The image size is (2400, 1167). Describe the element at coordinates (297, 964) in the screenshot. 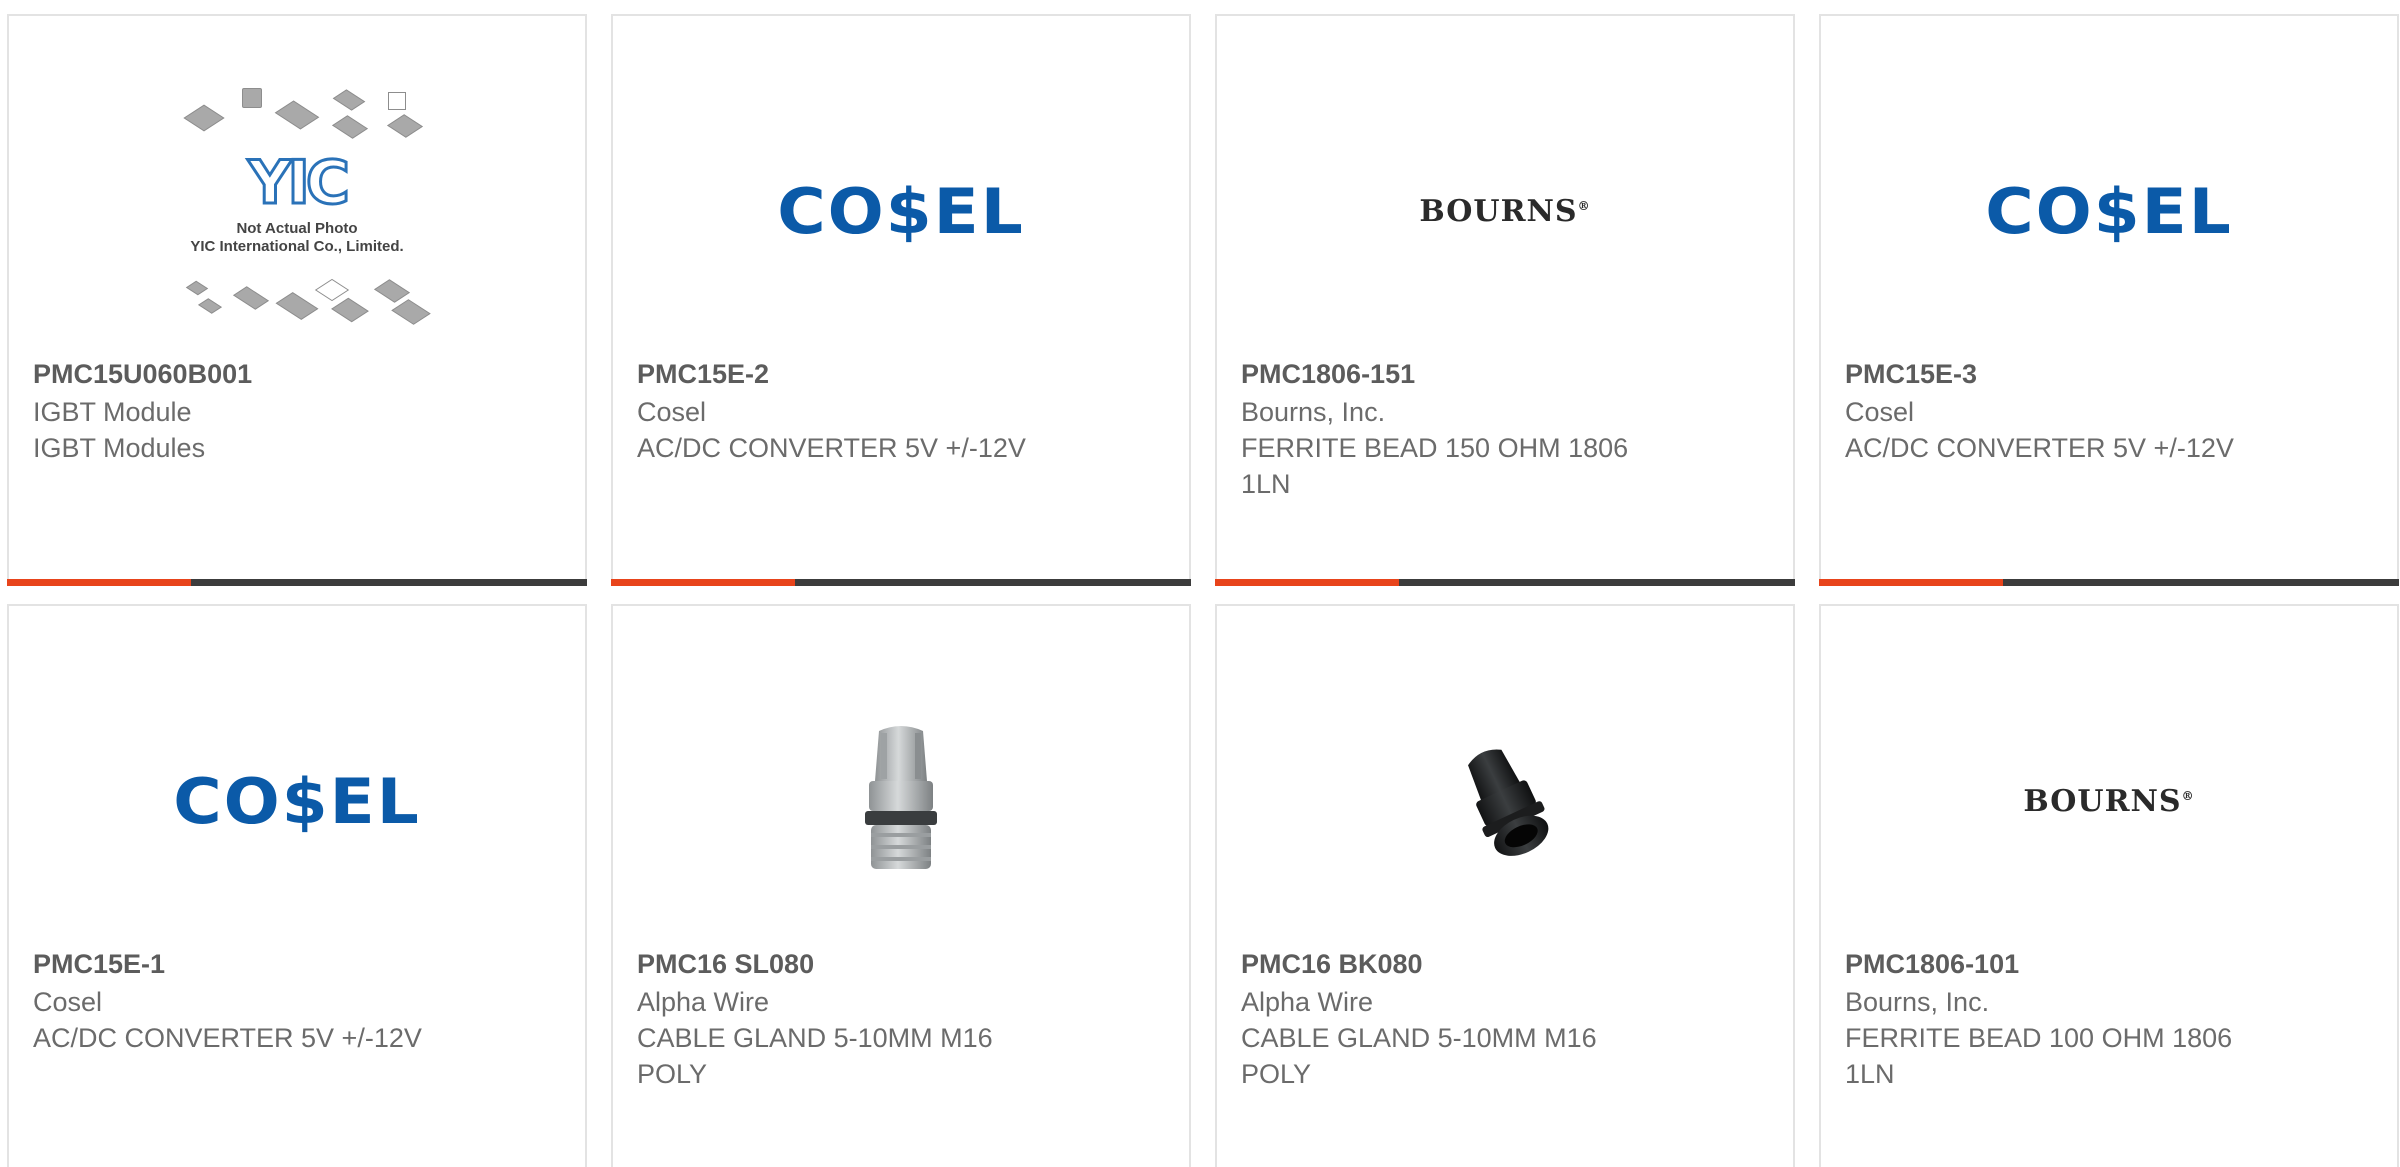

I see `part-number: PMC15E-1` at that location.